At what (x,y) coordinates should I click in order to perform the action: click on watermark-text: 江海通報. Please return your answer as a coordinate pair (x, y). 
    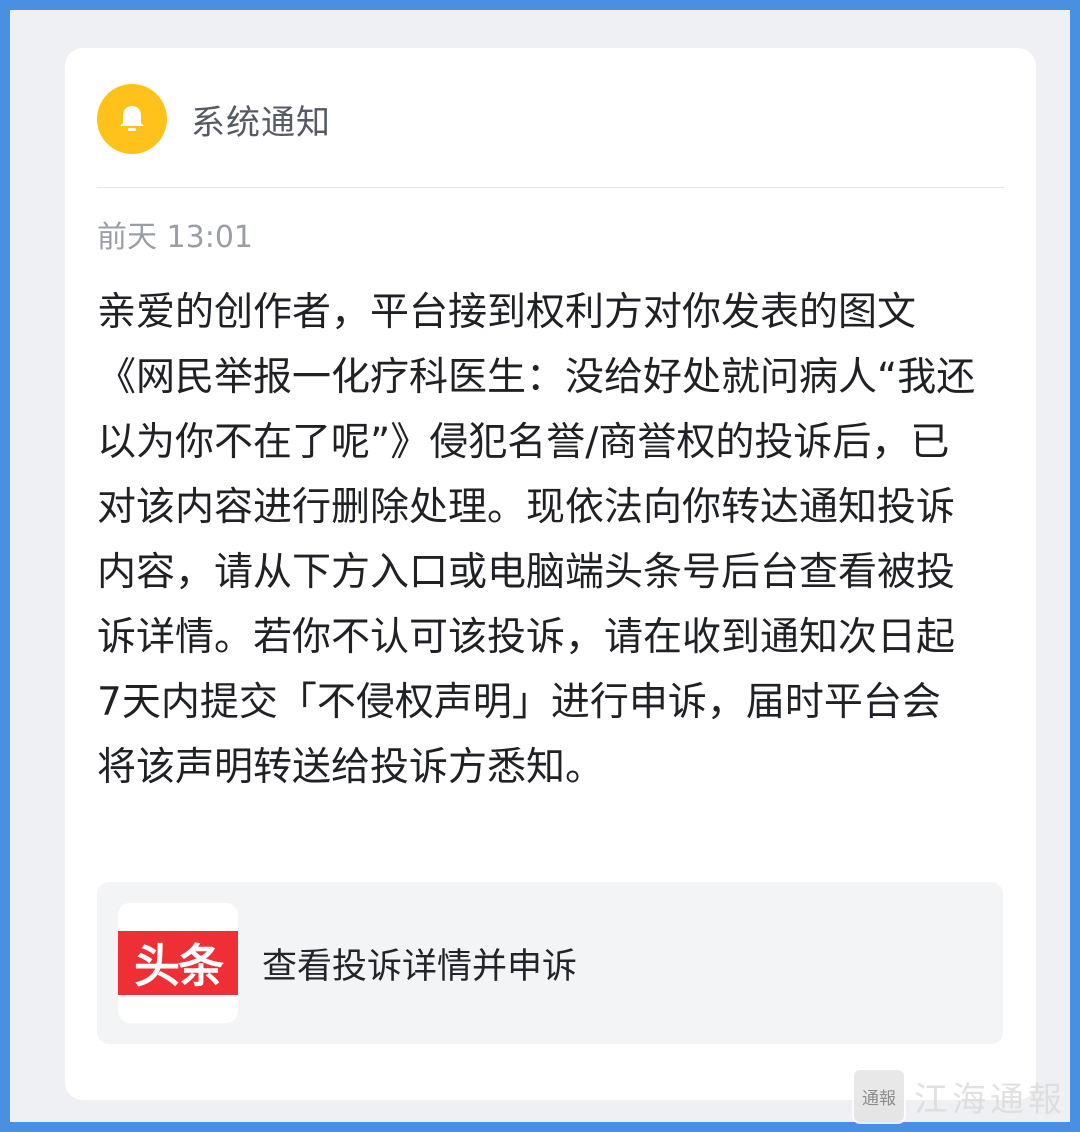
    Looking at the image, I should click on (990, 1099).